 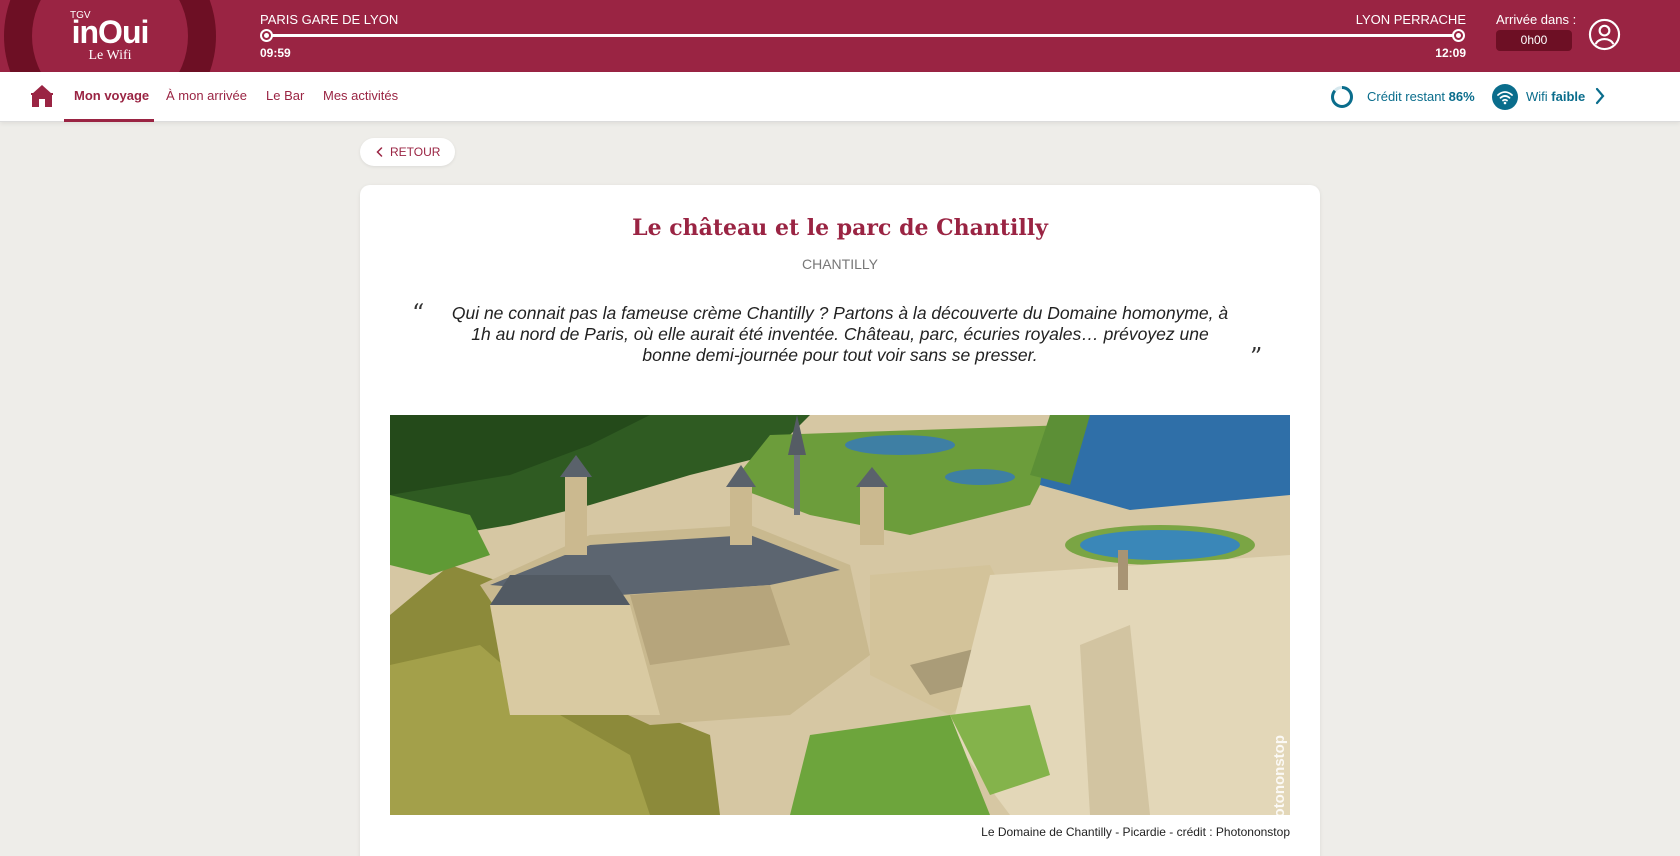 What do you see at coordinates (1537, 96) in the screenshot?
I see `wifi-label: Wifi` at bounding box center [1537, 96].